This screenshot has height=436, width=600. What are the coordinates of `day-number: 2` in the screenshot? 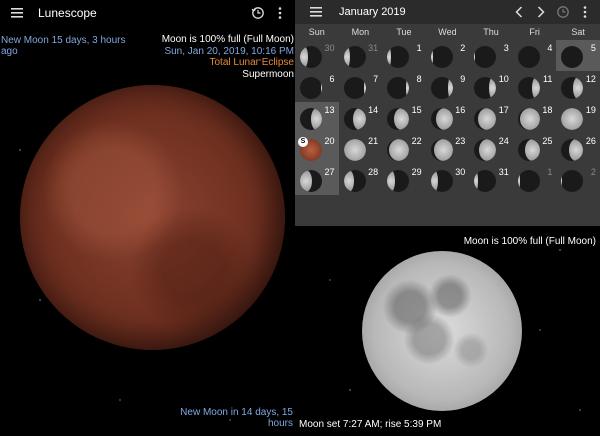 It's located at (463, 48).